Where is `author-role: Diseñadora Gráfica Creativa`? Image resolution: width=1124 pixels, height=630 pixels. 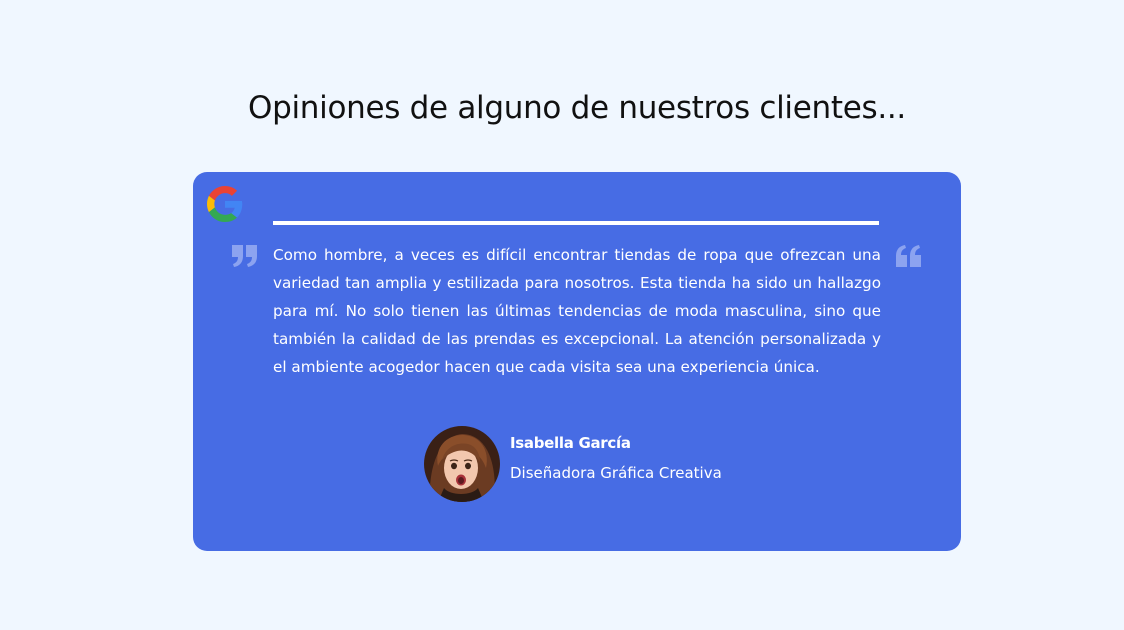 author-role: Diseñadora Gráfica Creativa is located at coordinates (616, 473).